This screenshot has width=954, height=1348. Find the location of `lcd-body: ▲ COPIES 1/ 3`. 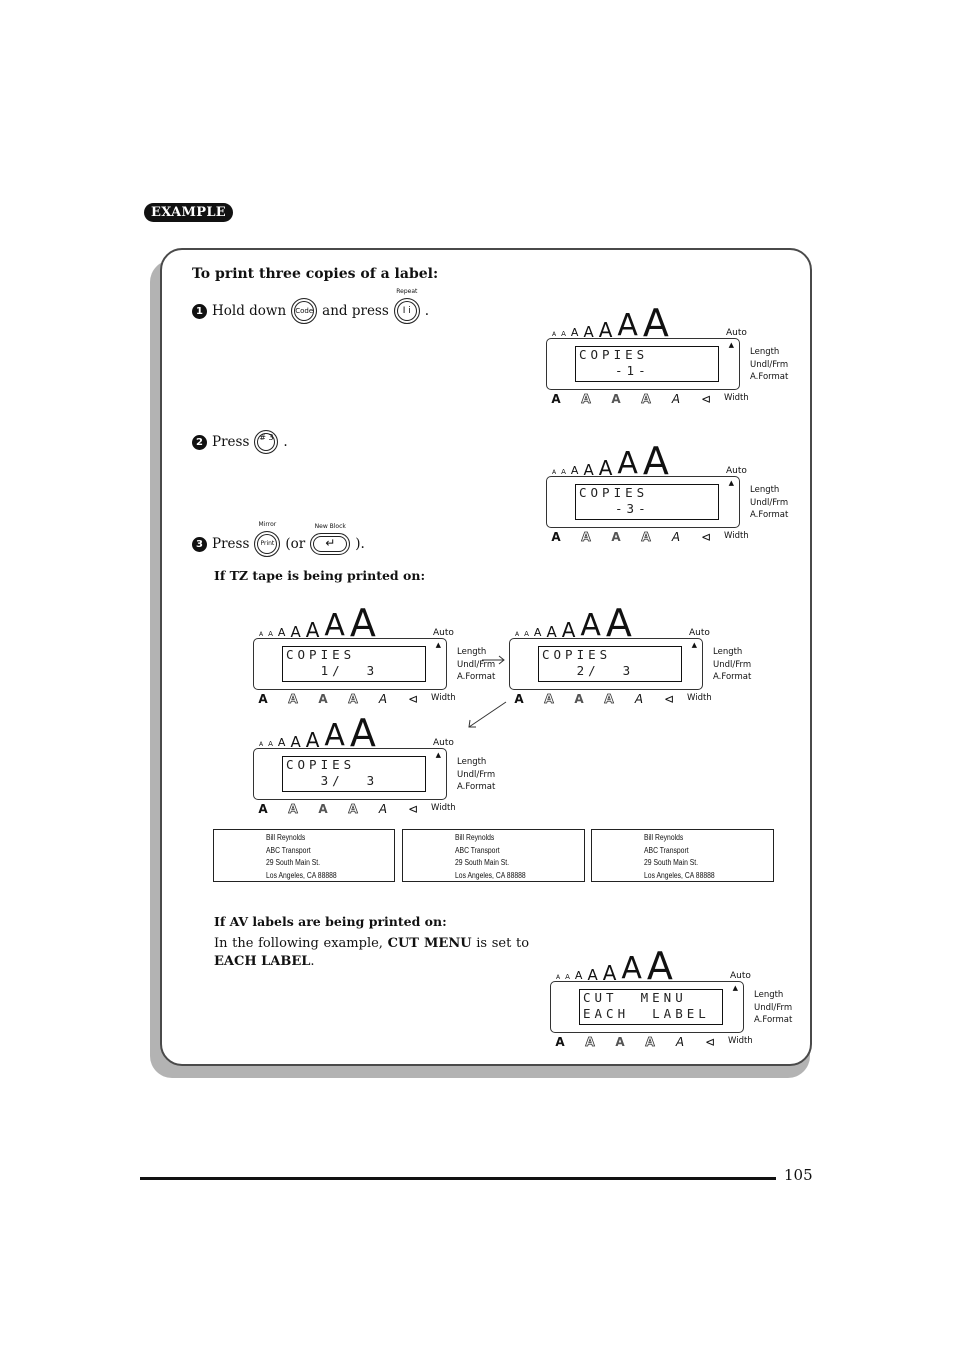

lcd-body: ▲ COPIES 1/ 3 is located at coordinates (350, 664).